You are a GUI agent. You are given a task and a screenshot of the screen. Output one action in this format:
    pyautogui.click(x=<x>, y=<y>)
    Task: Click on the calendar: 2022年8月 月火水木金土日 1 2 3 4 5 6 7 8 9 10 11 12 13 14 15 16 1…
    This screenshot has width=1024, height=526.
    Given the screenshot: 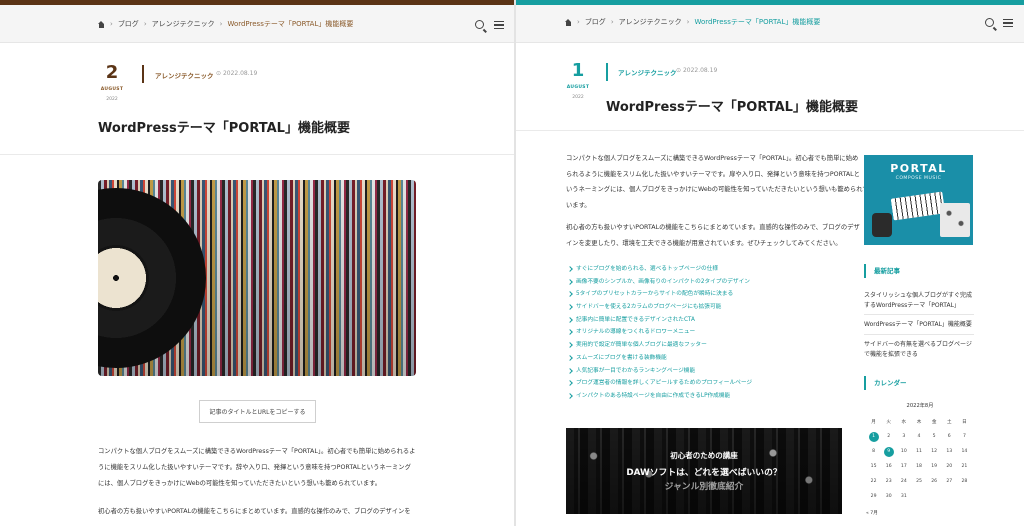 What is the action you would take?
    pyautogui.click(x=920, y=459)
    